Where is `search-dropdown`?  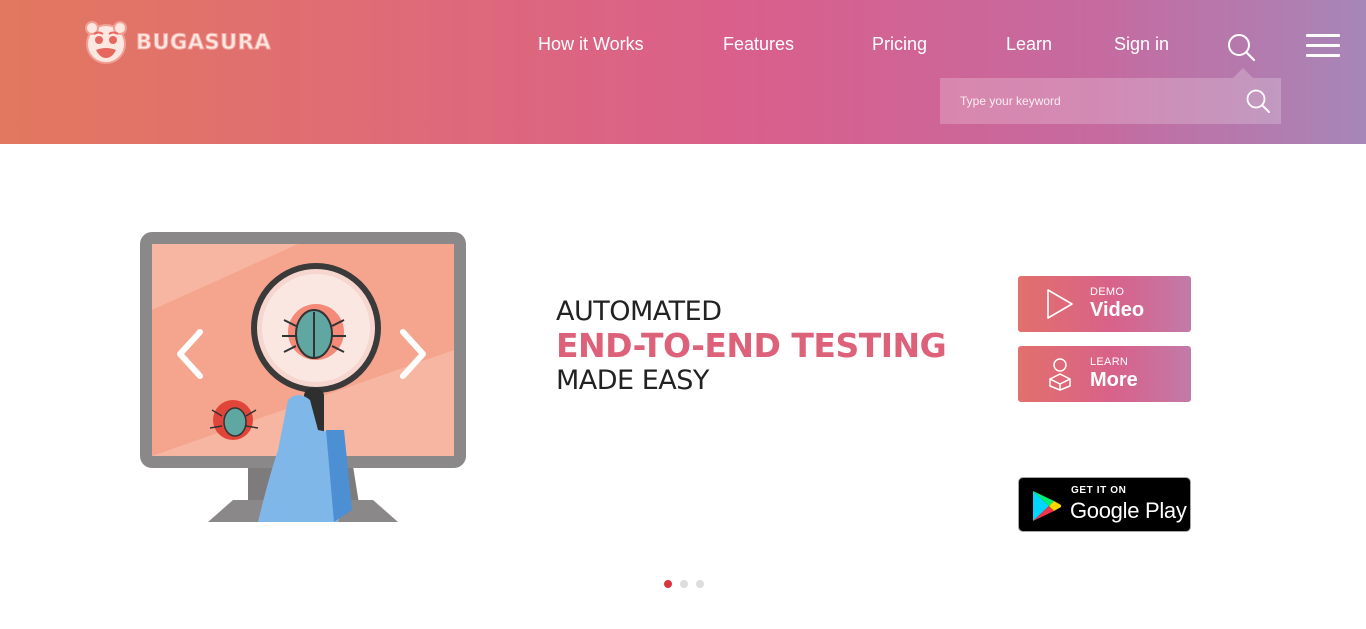 search-dropdown is located at coordinates (1110, 96).